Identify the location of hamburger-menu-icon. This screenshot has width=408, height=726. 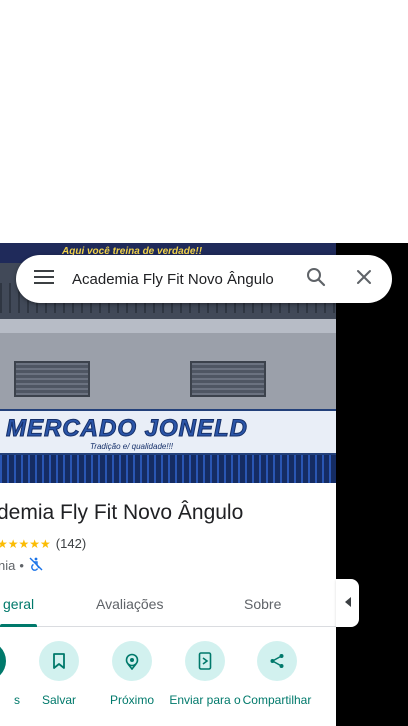
(44, 279).